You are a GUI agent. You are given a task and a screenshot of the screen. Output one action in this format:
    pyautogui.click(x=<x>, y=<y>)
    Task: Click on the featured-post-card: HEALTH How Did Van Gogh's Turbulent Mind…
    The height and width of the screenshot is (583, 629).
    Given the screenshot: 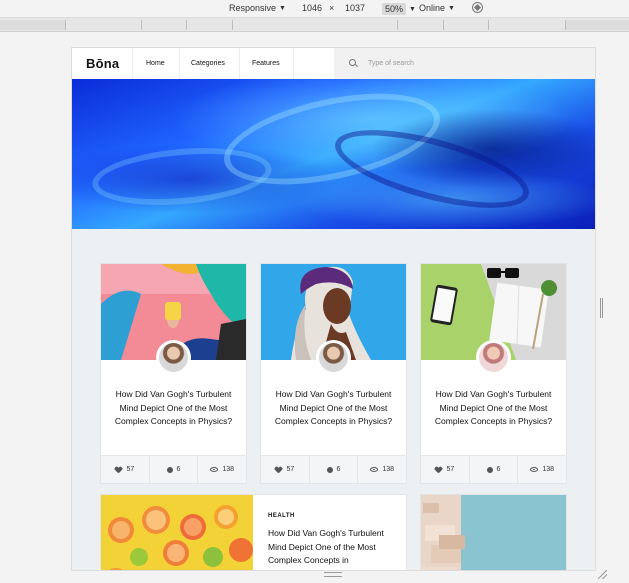 What is the action you would take?
    pyautogui.click(x=253, y=532)
    